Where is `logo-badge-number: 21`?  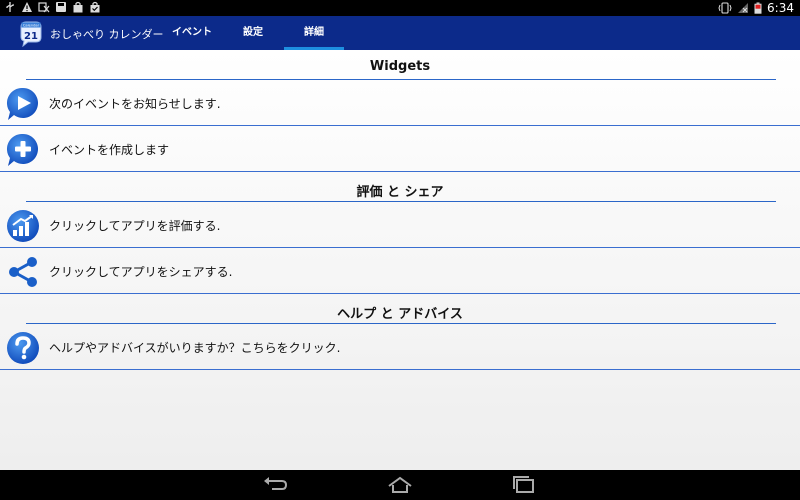 logo-badge-number: 21 is located at coordinates (31, 36).